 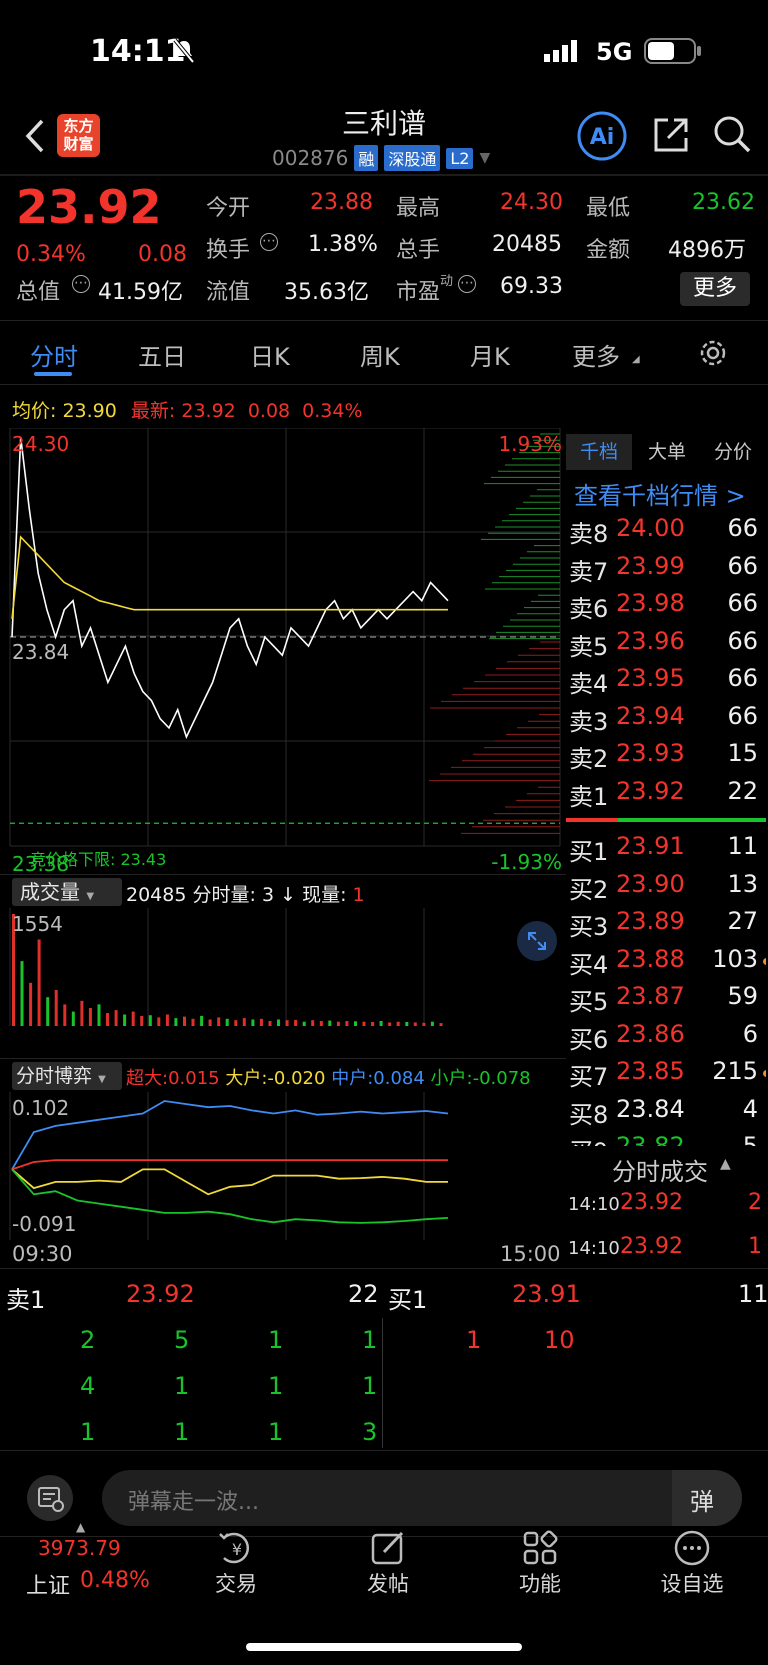 What do you see at coordinates (412, 158) in the screenshot?
I see `tag-connect: 深股通` at bounding box center [412, 158].